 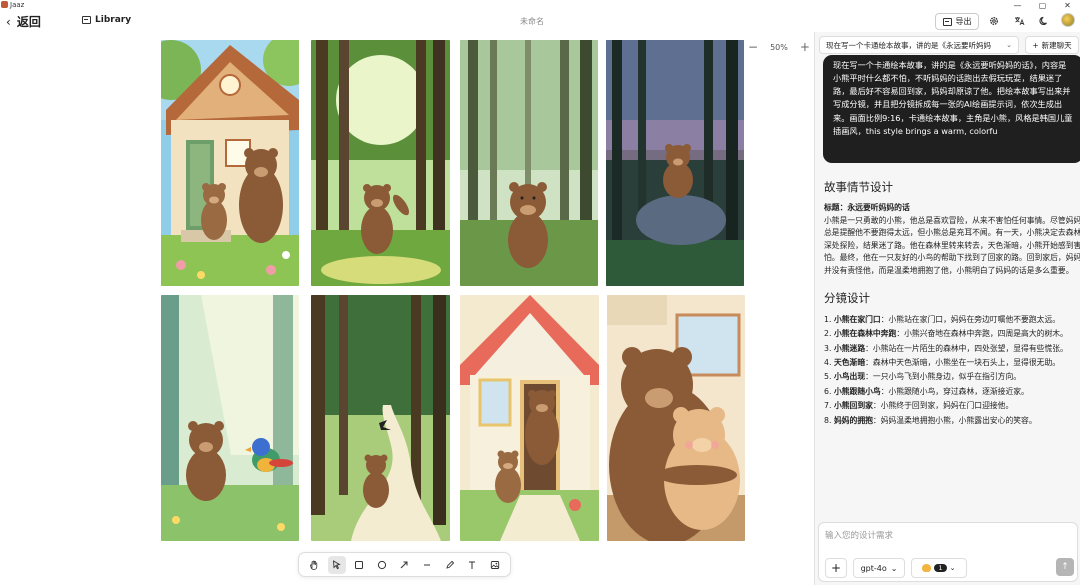 I want to click on new-chat-label: 新建聊天, so click(x=1056, y=45).